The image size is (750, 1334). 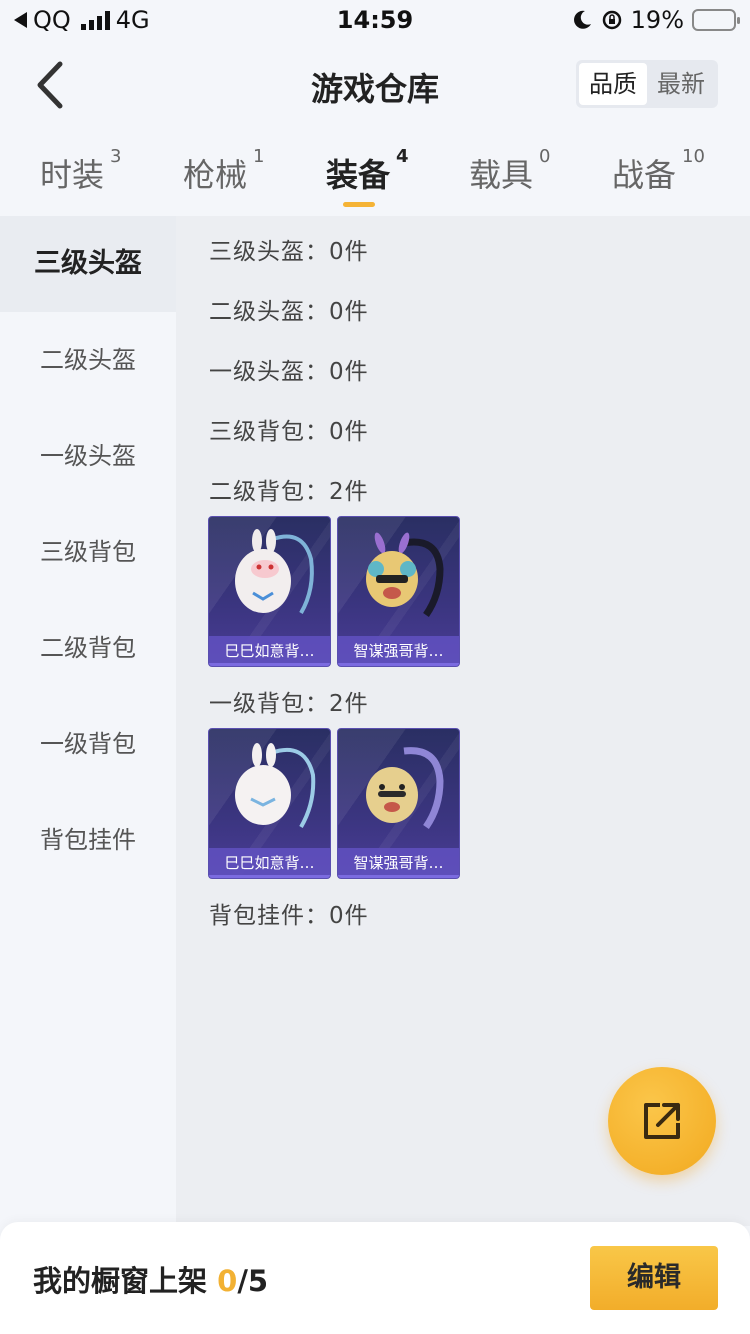 I want to click on tab-label: 时装, so click(x=72, y=175).